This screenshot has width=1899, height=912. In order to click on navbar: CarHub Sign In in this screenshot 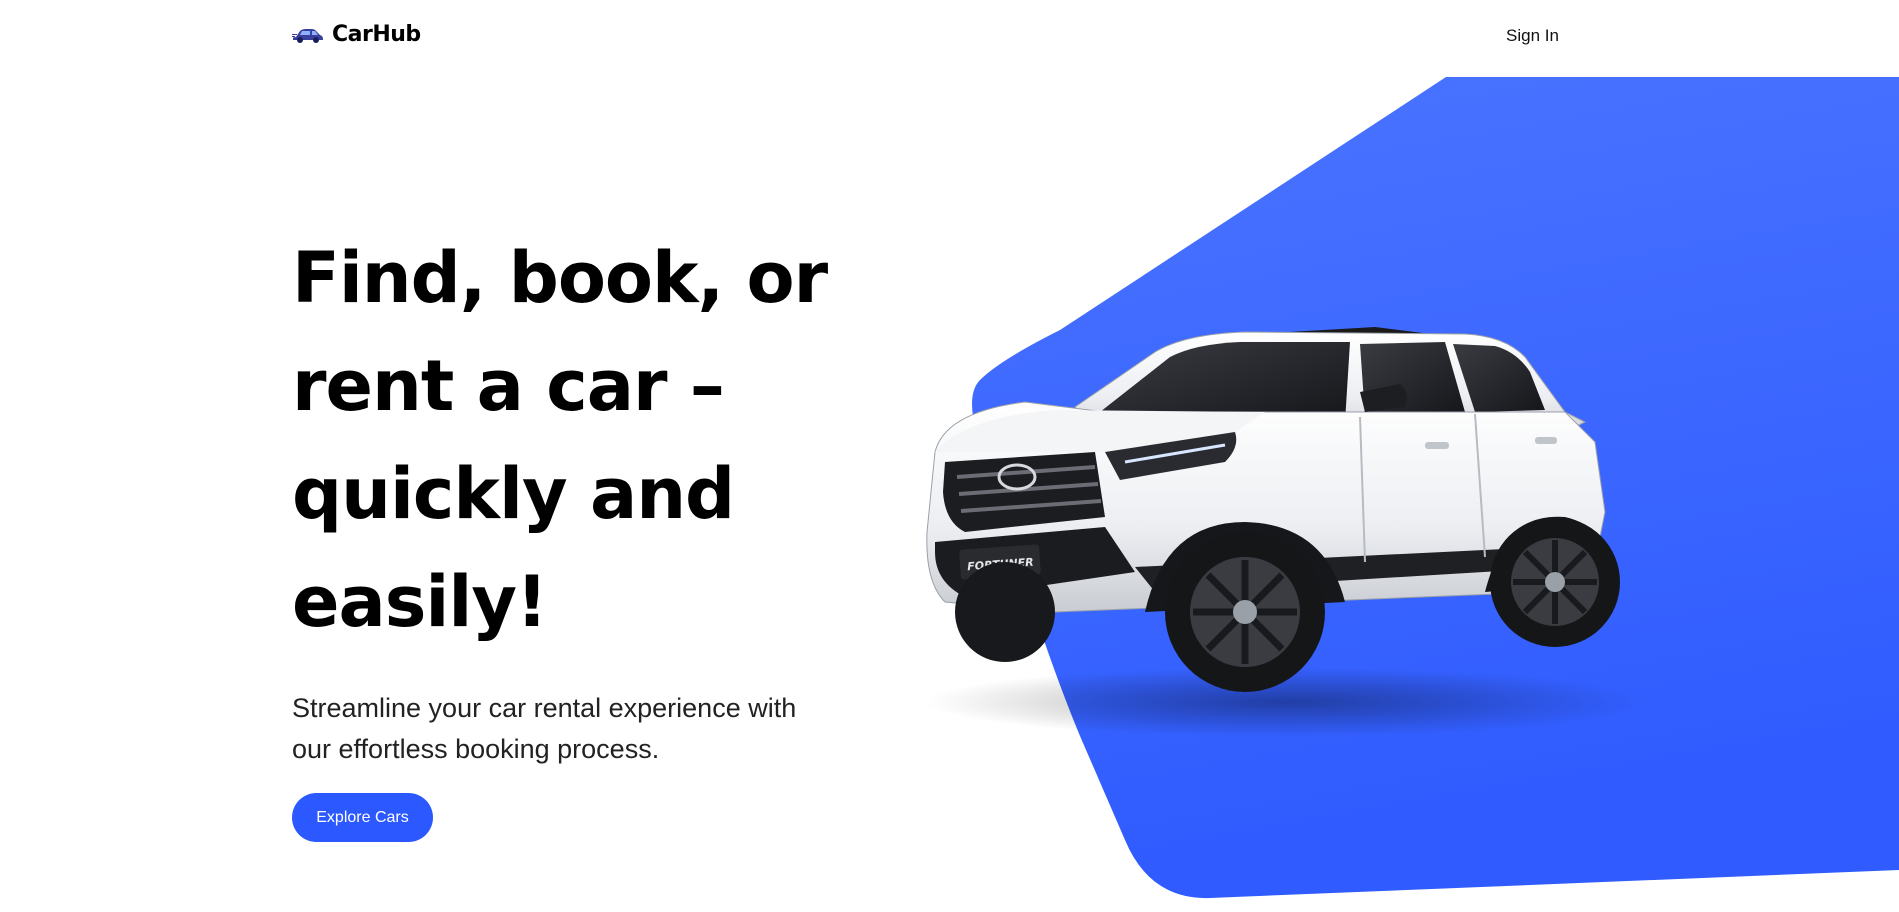, I will do `click(949, 38)`.